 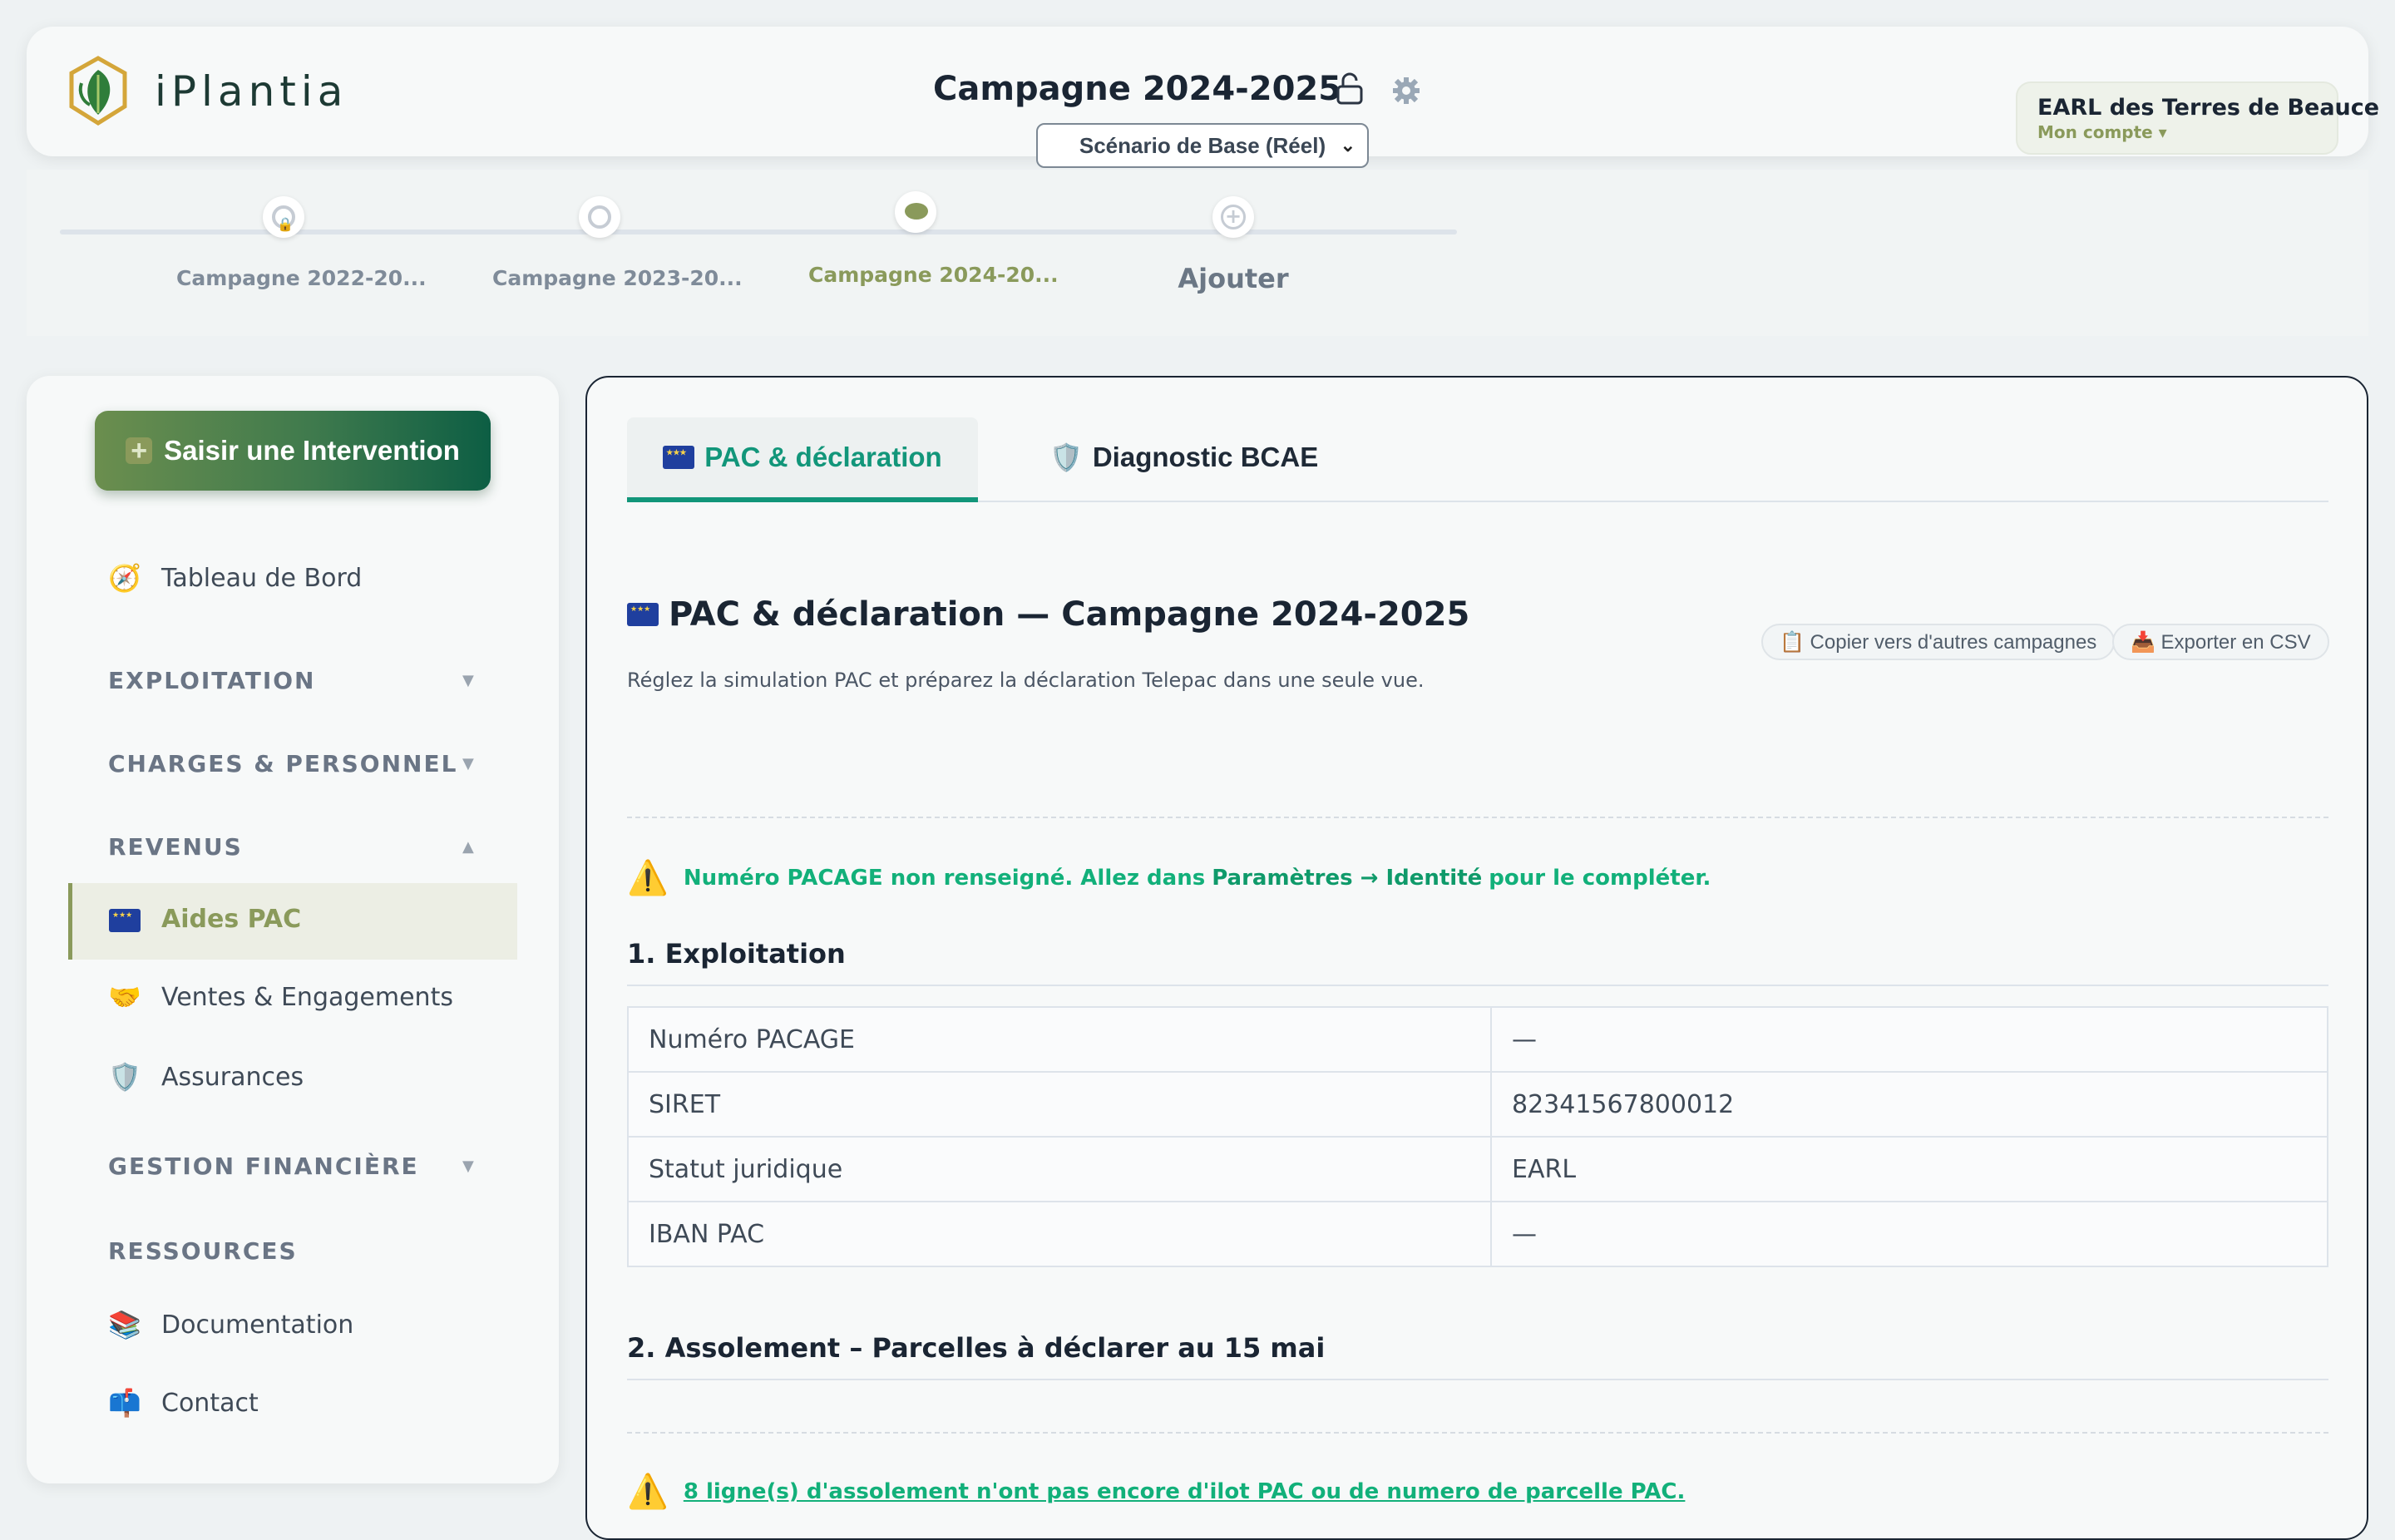 I want to click on chevron-up-icon: ▲, so click(x=468, y=847).